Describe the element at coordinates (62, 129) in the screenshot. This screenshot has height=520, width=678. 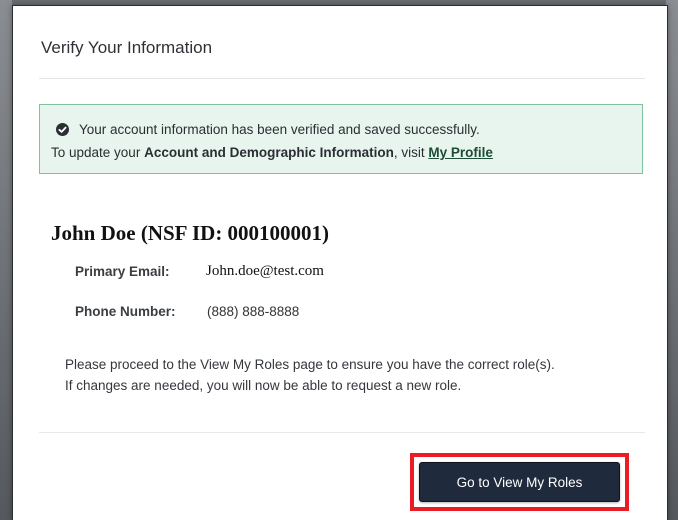
I see `check-circle-icon` at that location.